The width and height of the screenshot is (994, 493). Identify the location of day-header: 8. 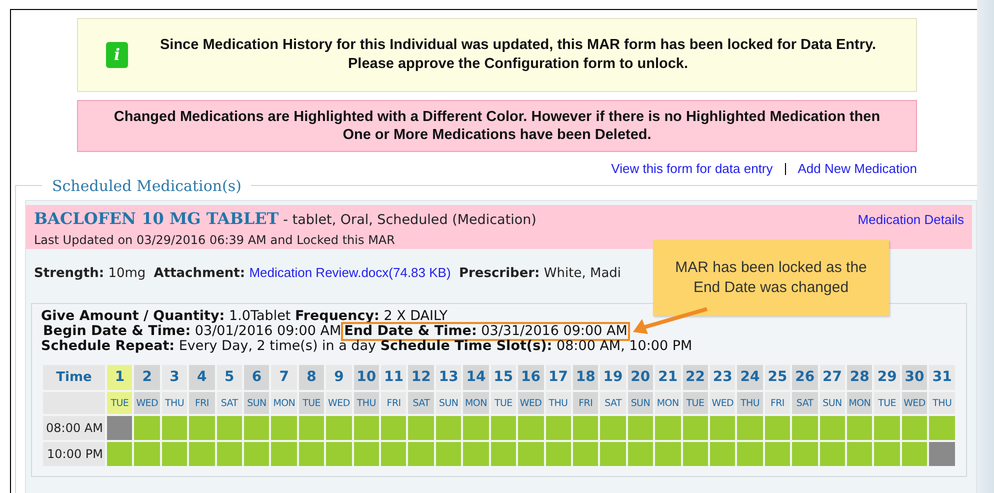
(311, 377).